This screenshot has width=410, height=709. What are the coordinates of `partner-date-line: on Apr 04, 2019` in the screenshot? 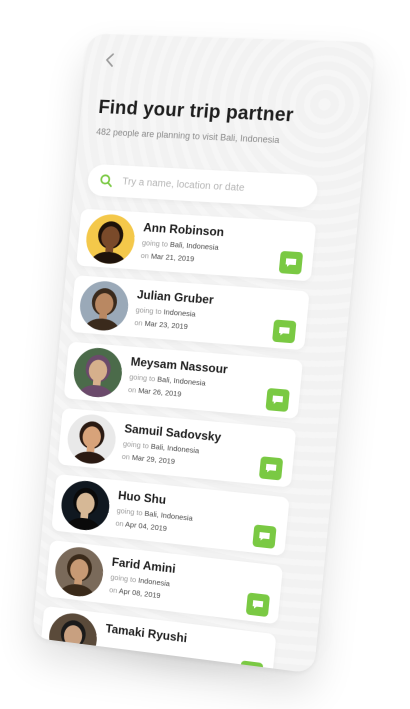 It's located at (141, 526).